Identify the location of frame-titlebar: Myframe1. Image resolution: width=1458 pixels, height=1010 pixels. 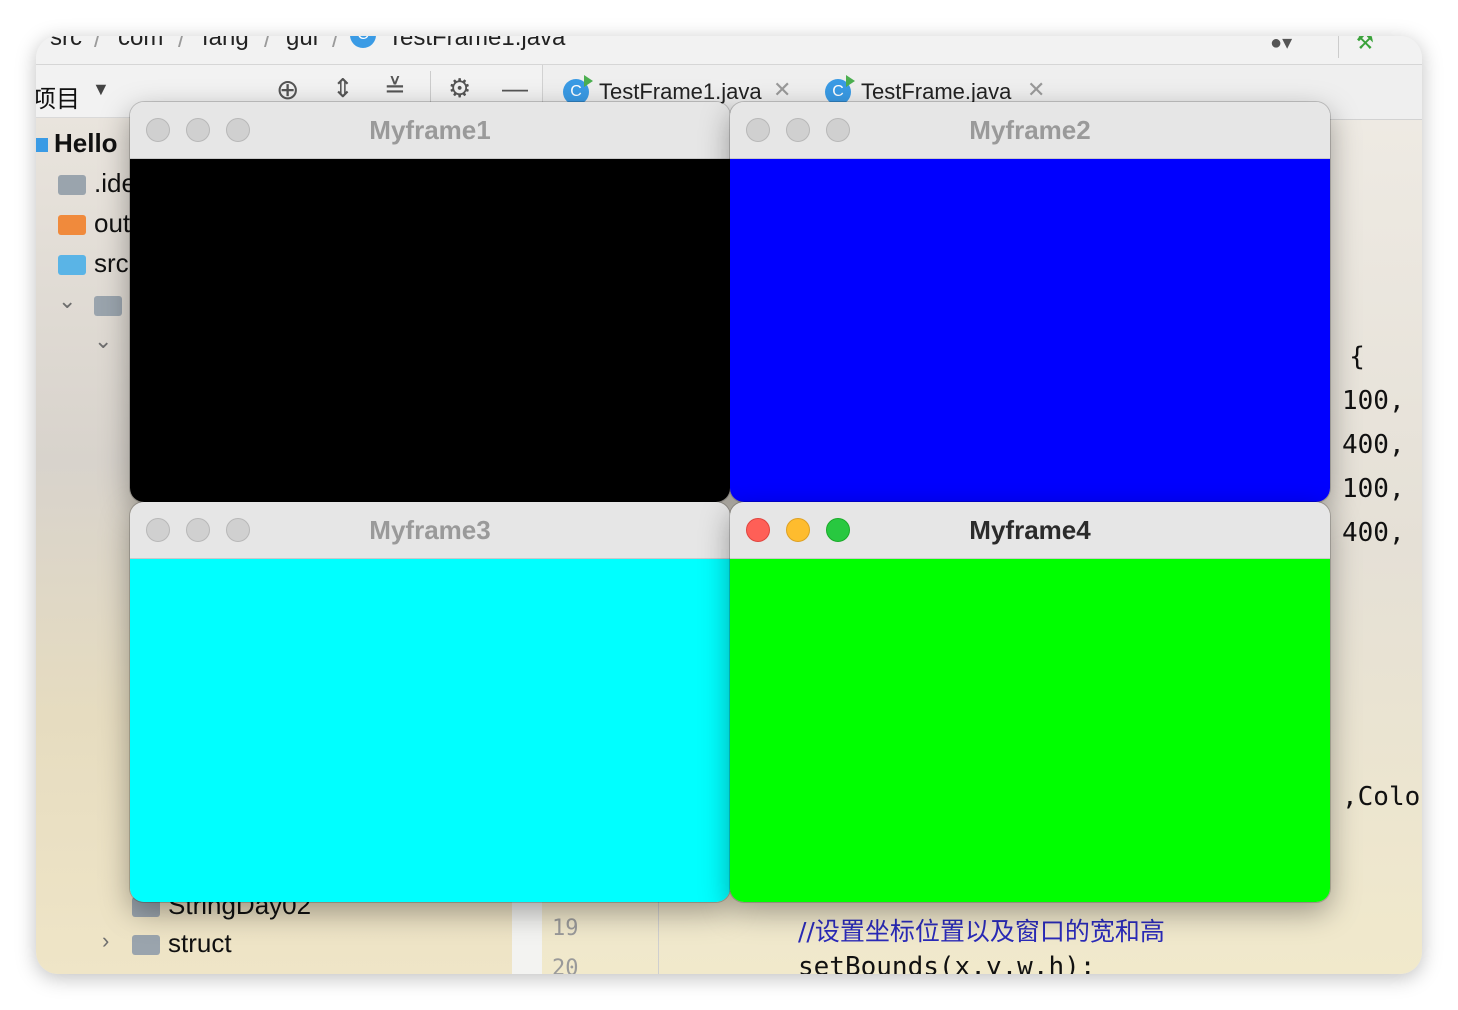
(430, 130).